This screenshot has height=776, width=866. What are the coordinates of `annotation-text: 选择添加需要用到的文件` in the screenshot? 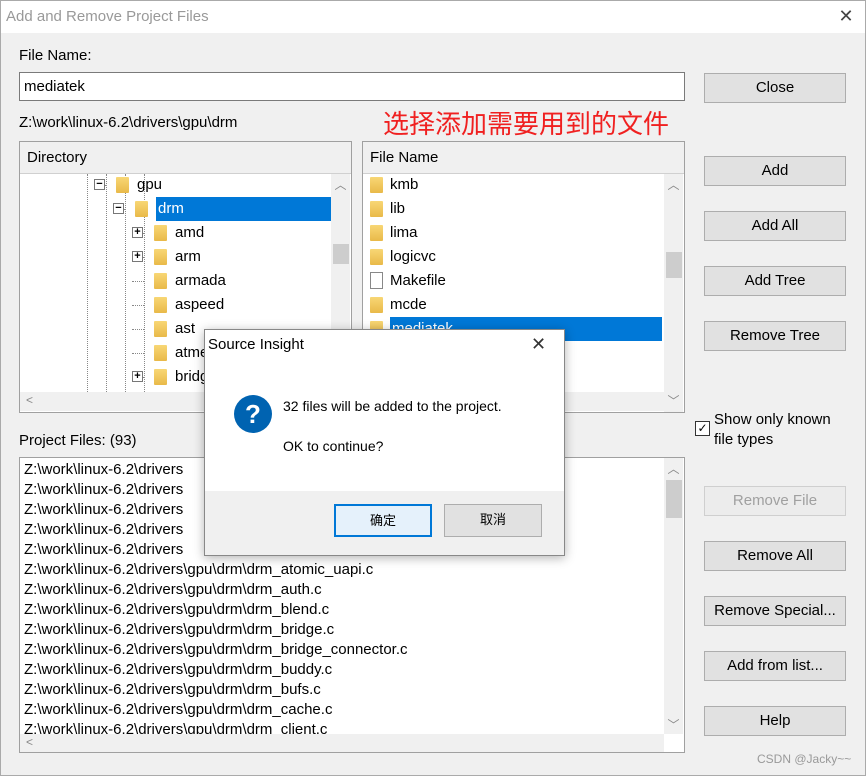 It's located at (526, 125).